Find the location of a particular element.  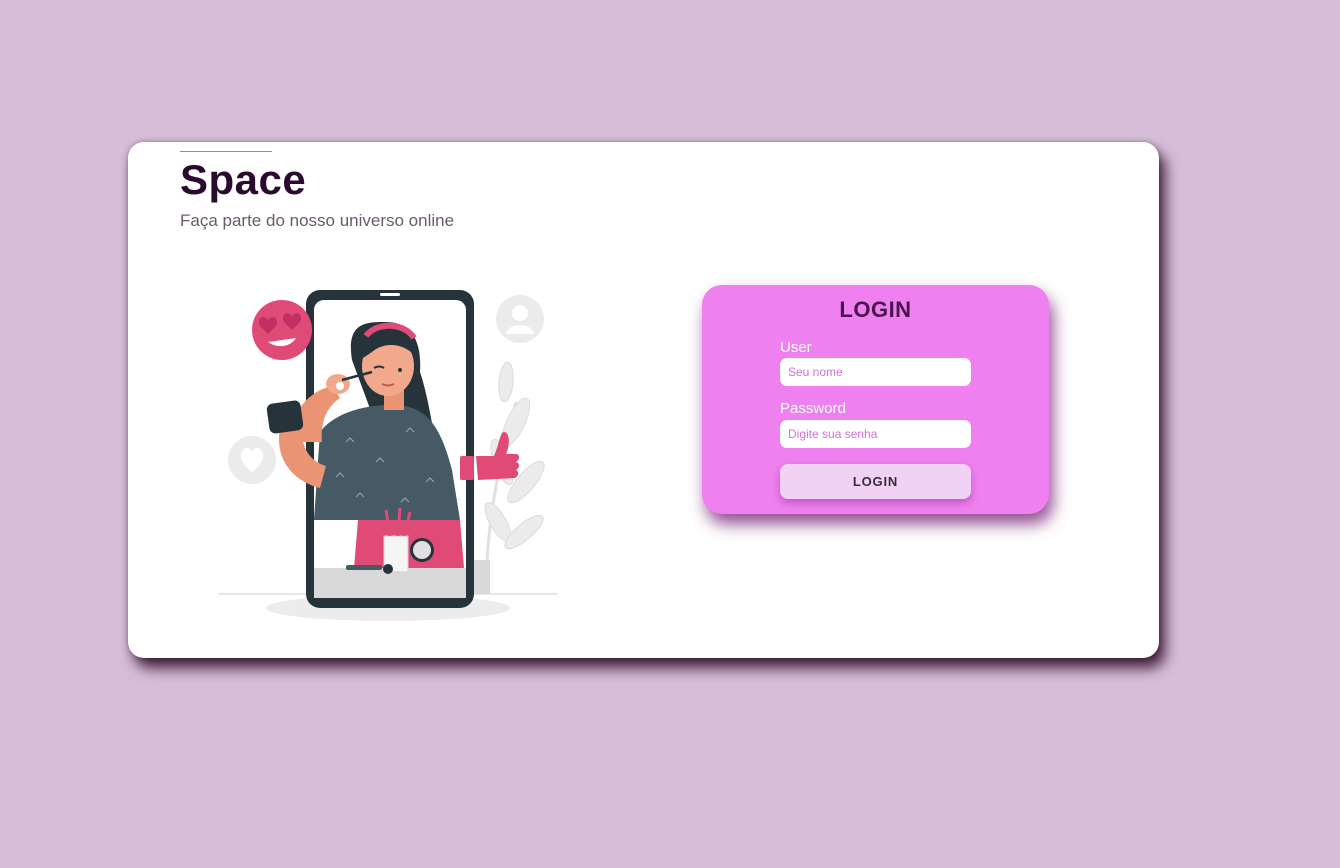

social-media-illustration is located at coordinates (388, 455).